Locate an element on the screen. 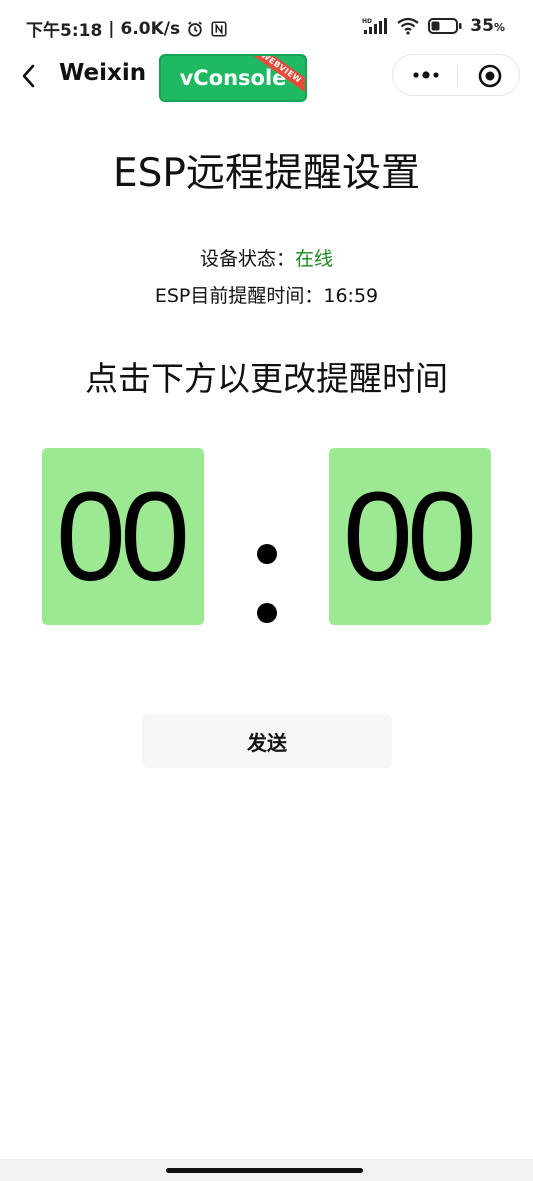 This screenshot has height=1181, width=533. mini-program-capsule is located at coordinates (456, 75).